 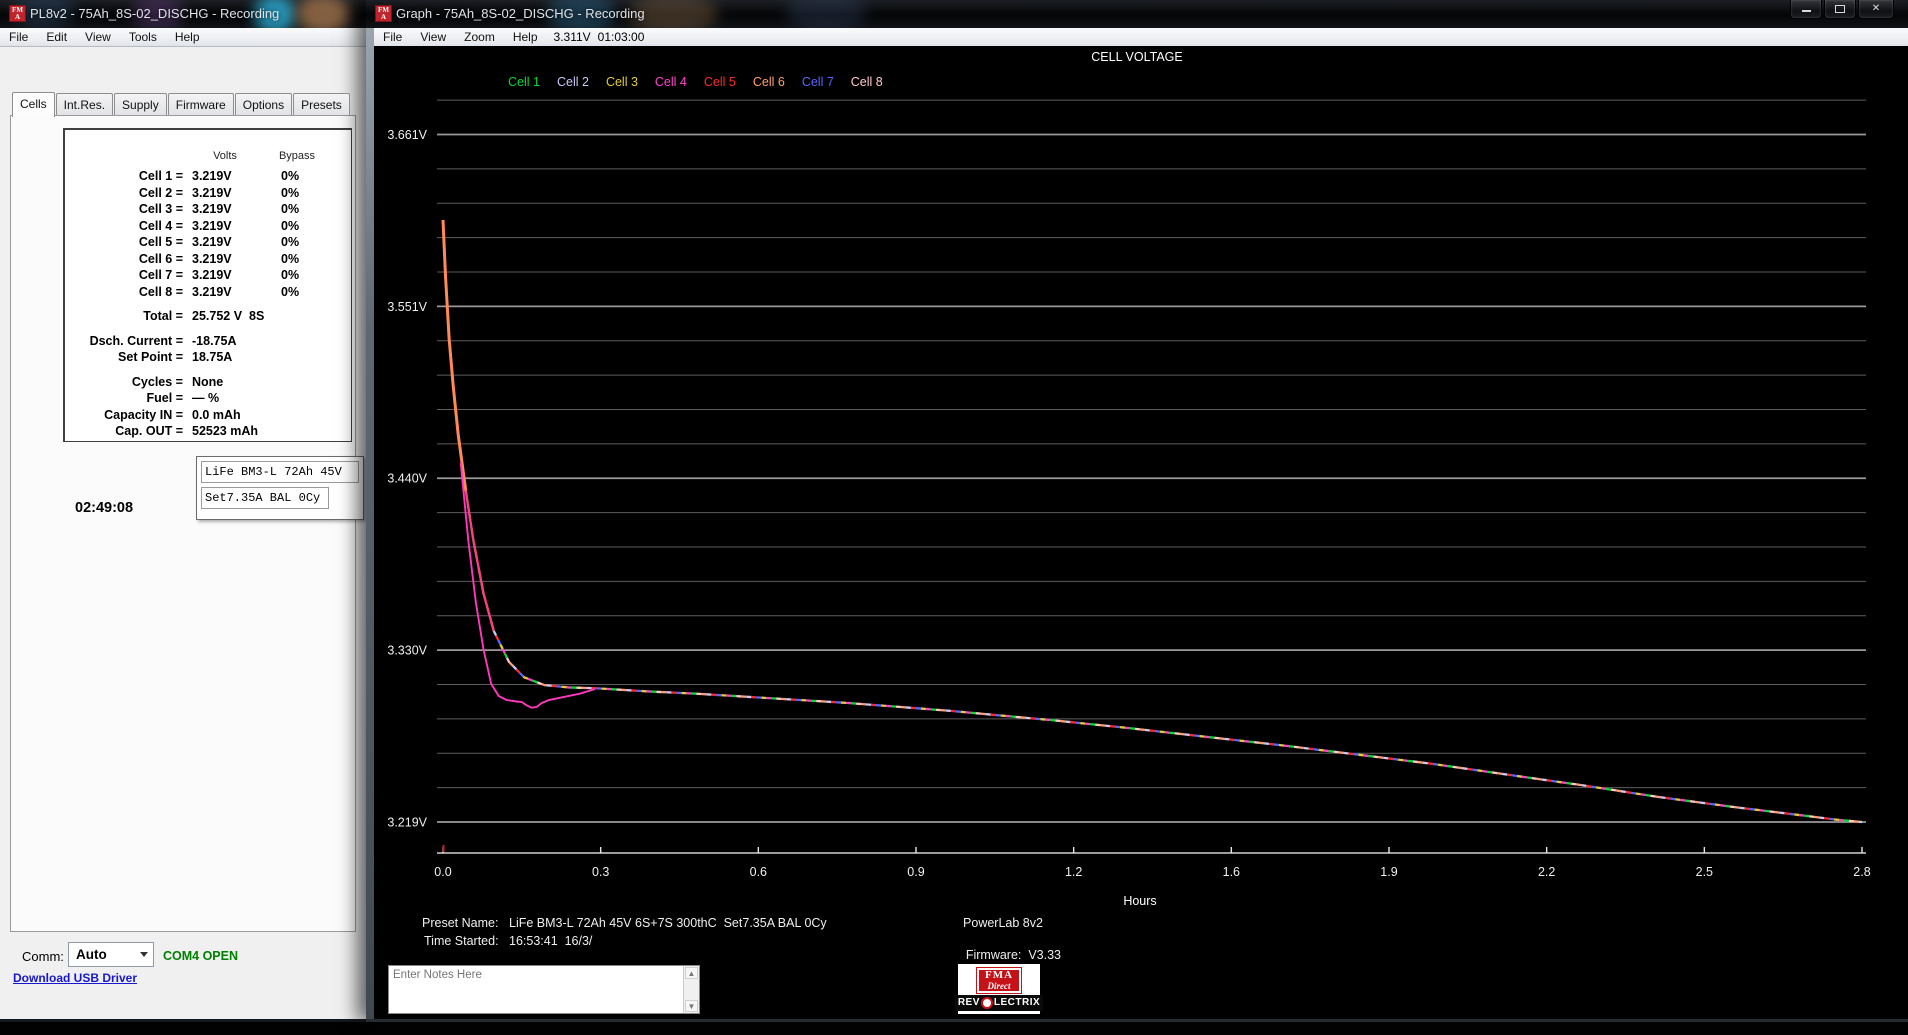 What do you see at coordinates (150, 357) in the screenshot?
I see `summary-row-label: Set Point =` at bounding box center [150, 357].